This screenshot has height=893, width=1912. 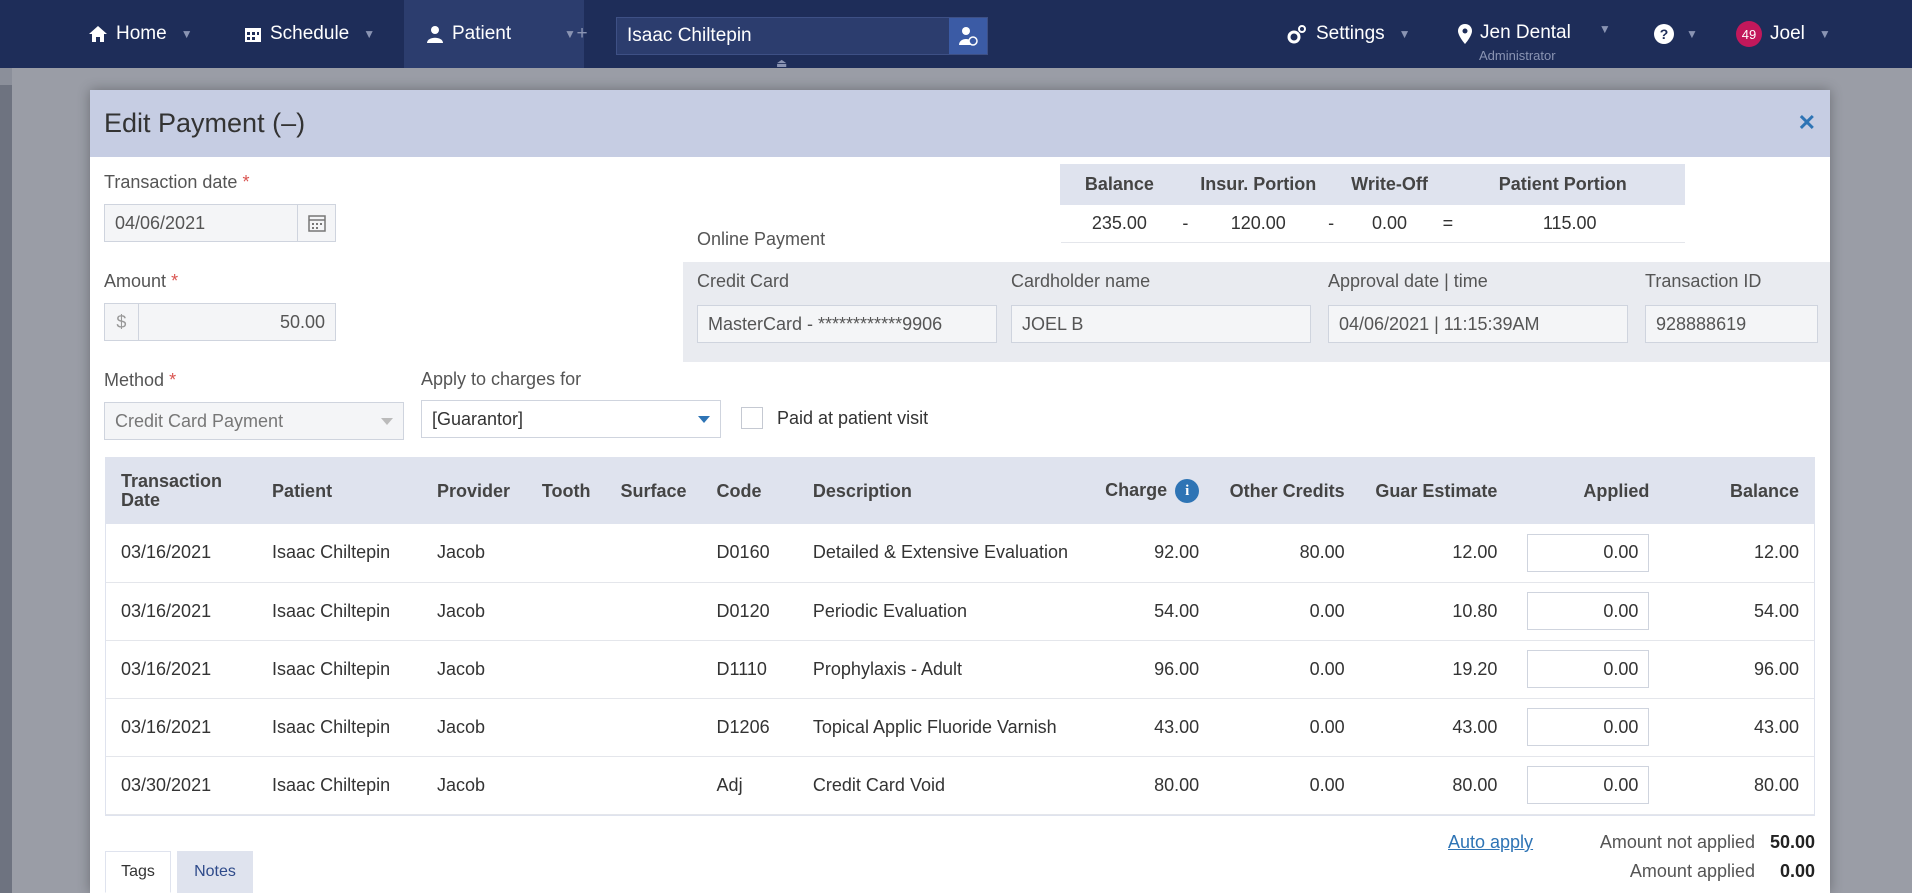 What do you see at coordinates (1408, 281) in the screenshot?
I see `approval-label: Approval date | time` at bounding box center [1408, 281].